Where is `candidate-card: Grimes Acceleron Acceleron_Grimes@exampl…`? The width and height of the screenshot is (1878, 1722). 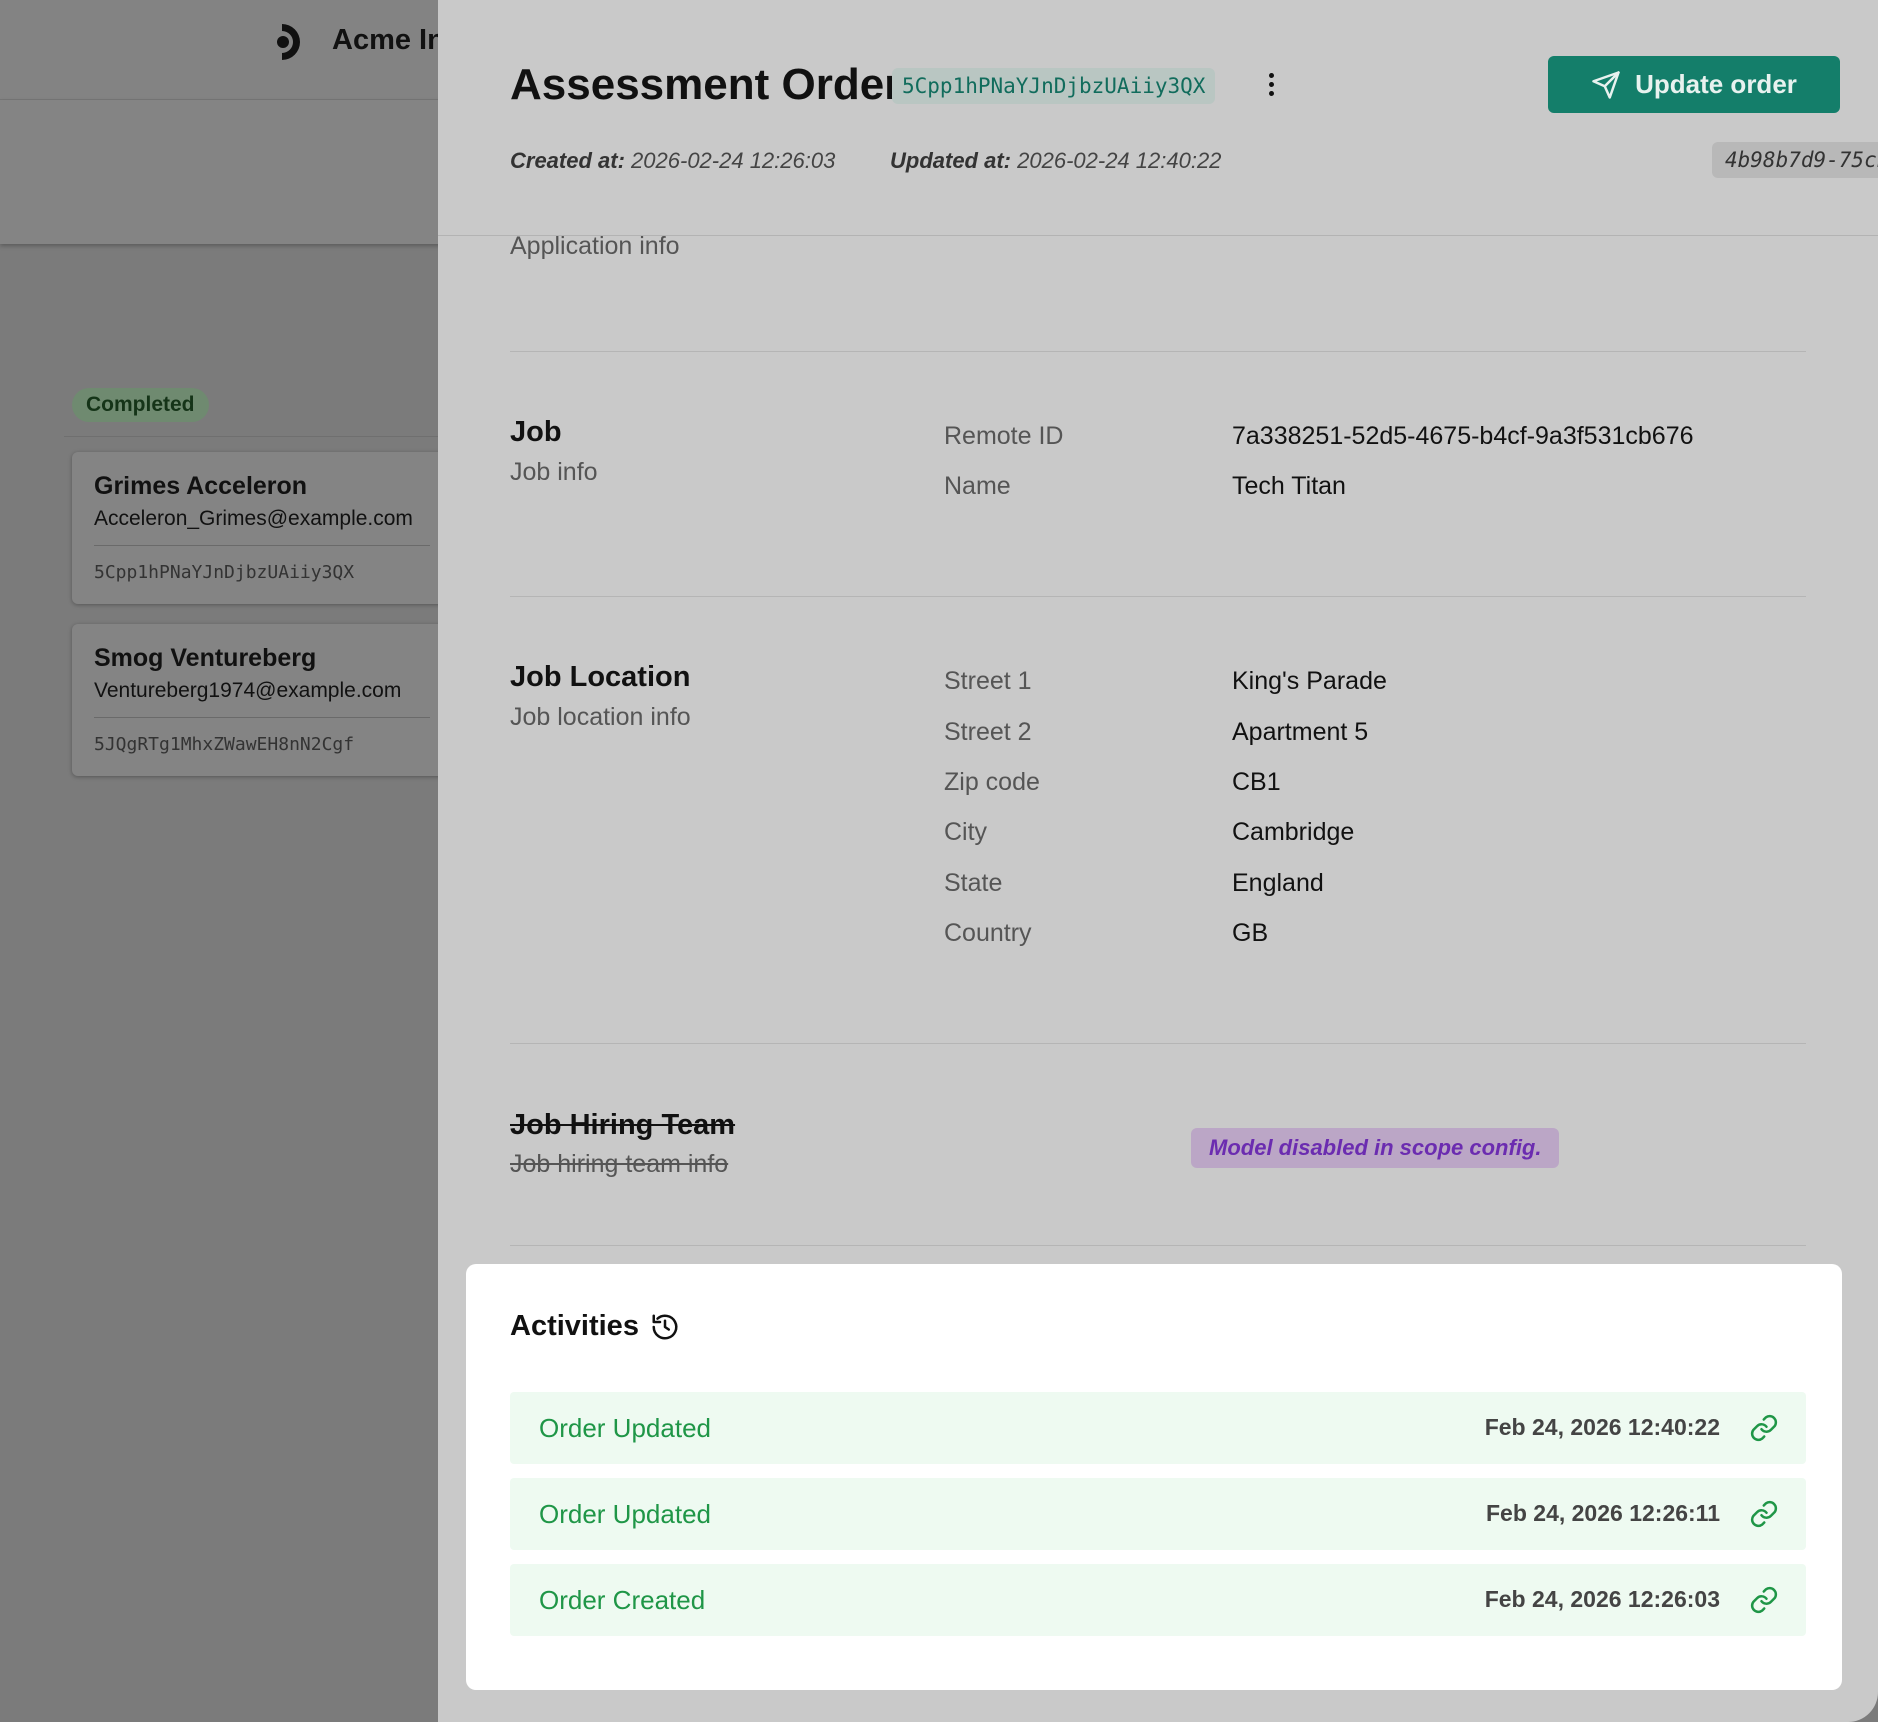
candidate-card: Grimes Acceleron Acceleron_Grimes@exampl… is located at coordinates (262, 528).